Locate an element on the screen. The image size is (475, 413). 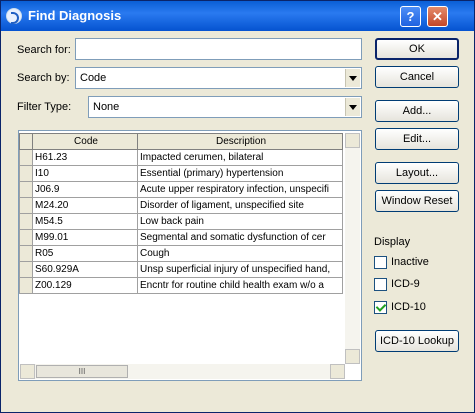
code-cell: R05 is located at coordinates (85, 253).